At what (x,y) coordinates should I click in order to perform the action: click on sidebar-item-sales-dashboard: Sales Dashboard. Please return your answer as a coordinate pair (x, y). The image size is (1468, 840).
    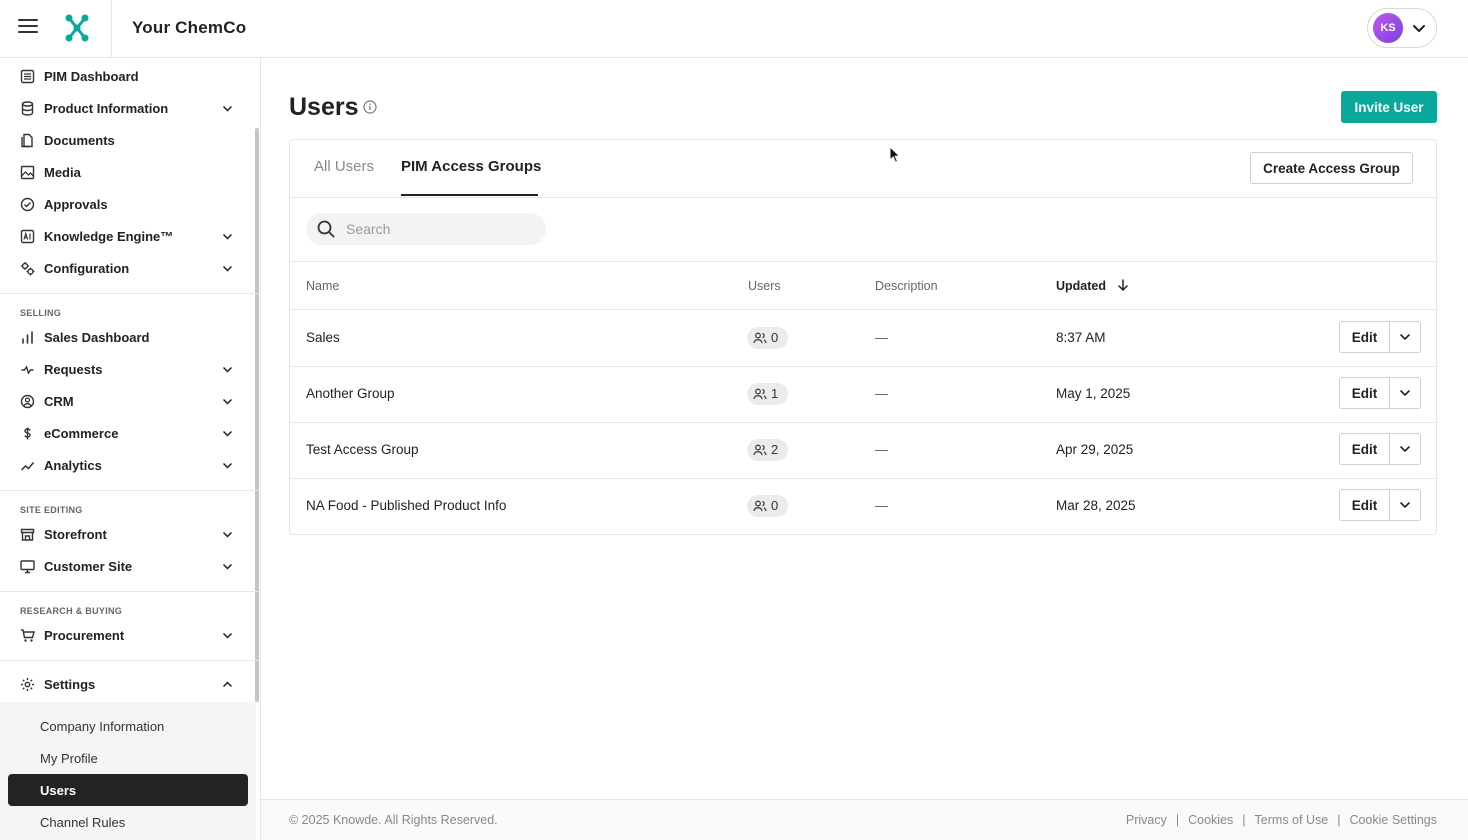
    Looking at the image, I should click on (125, 337).